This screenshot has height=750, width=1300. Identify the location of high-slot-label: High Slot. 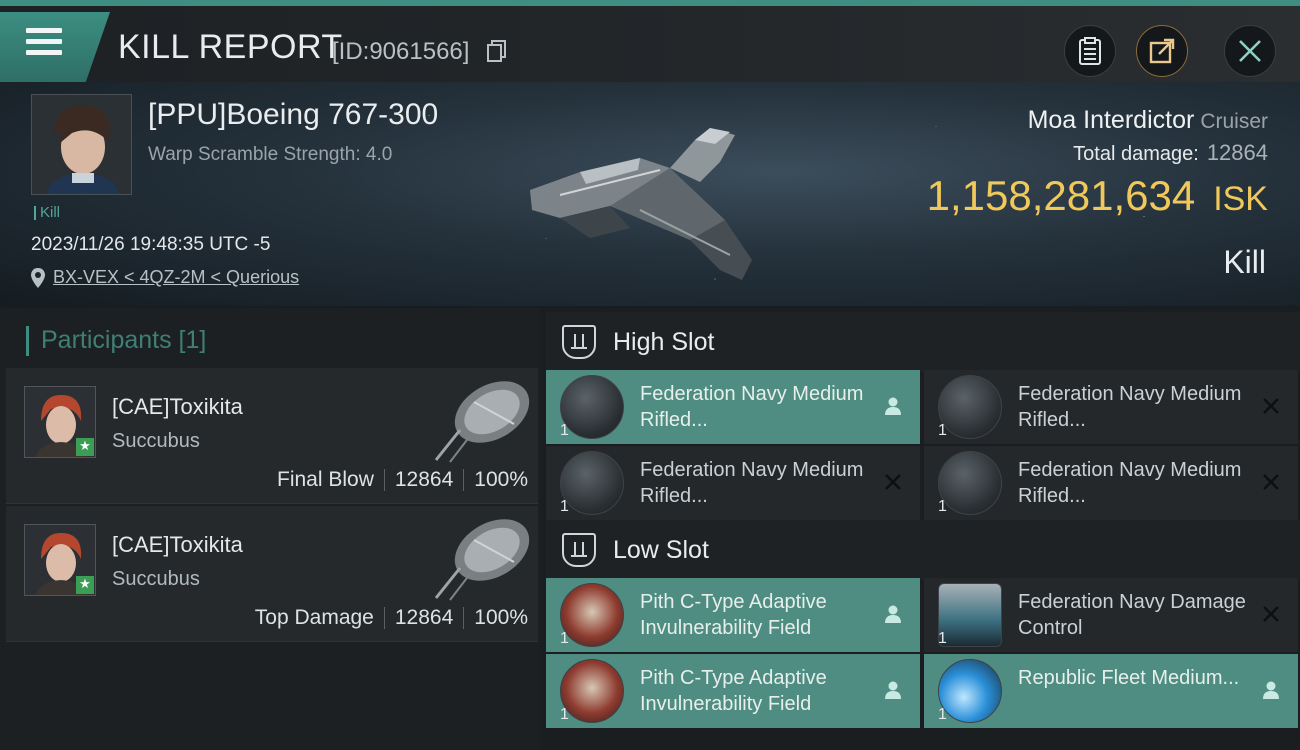
(664, 341).